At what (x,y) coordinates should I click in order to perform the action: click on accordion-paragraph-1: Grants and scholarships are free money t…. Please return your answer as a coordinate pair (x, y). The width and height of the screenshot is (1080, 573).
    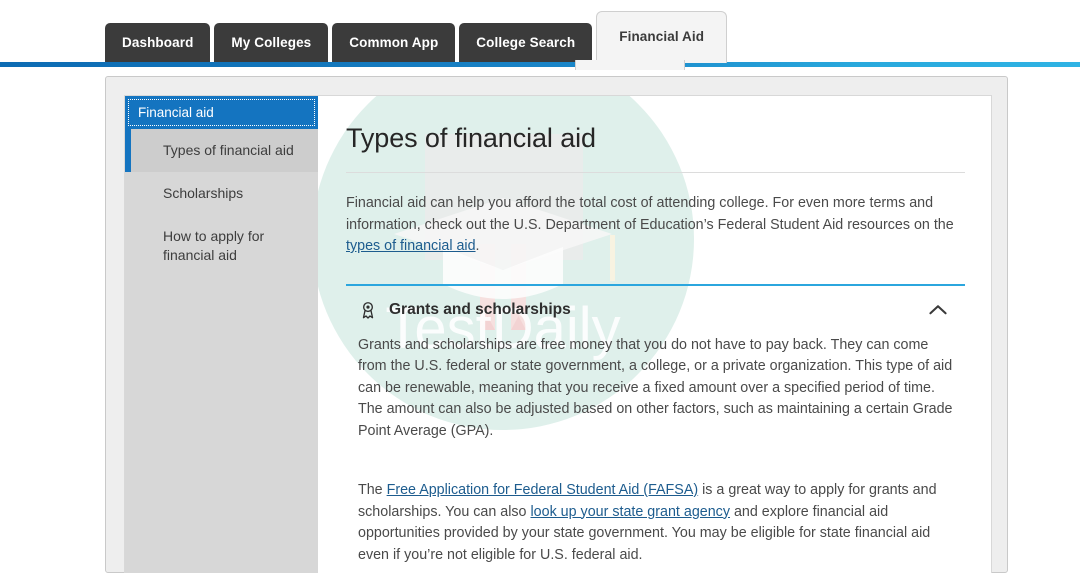
    Looking at the image, I should click on (655, 387).